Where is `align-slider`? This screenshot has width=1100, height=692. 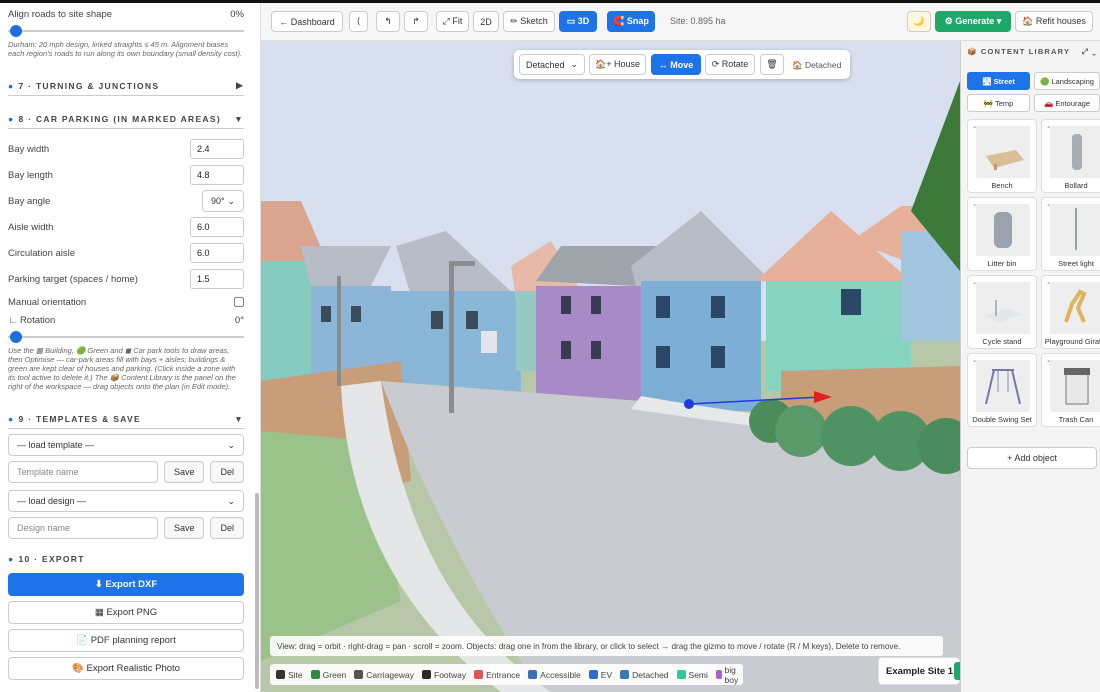 align-slider is located at coordinates (126, 31).